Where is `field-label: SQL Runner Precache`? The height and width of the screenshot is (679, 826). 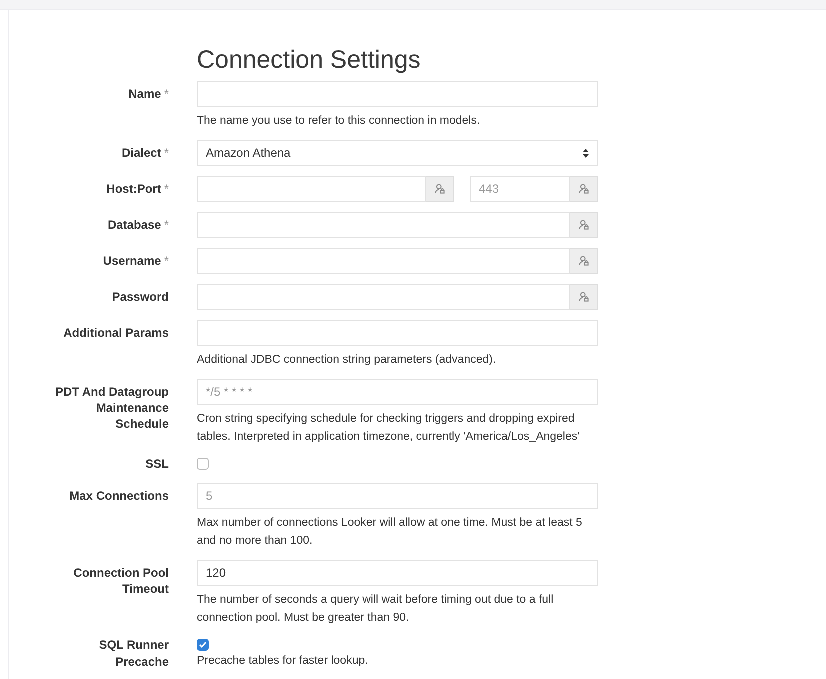
field-label: SQL Runner Precache is located at coordinates (134, 653).